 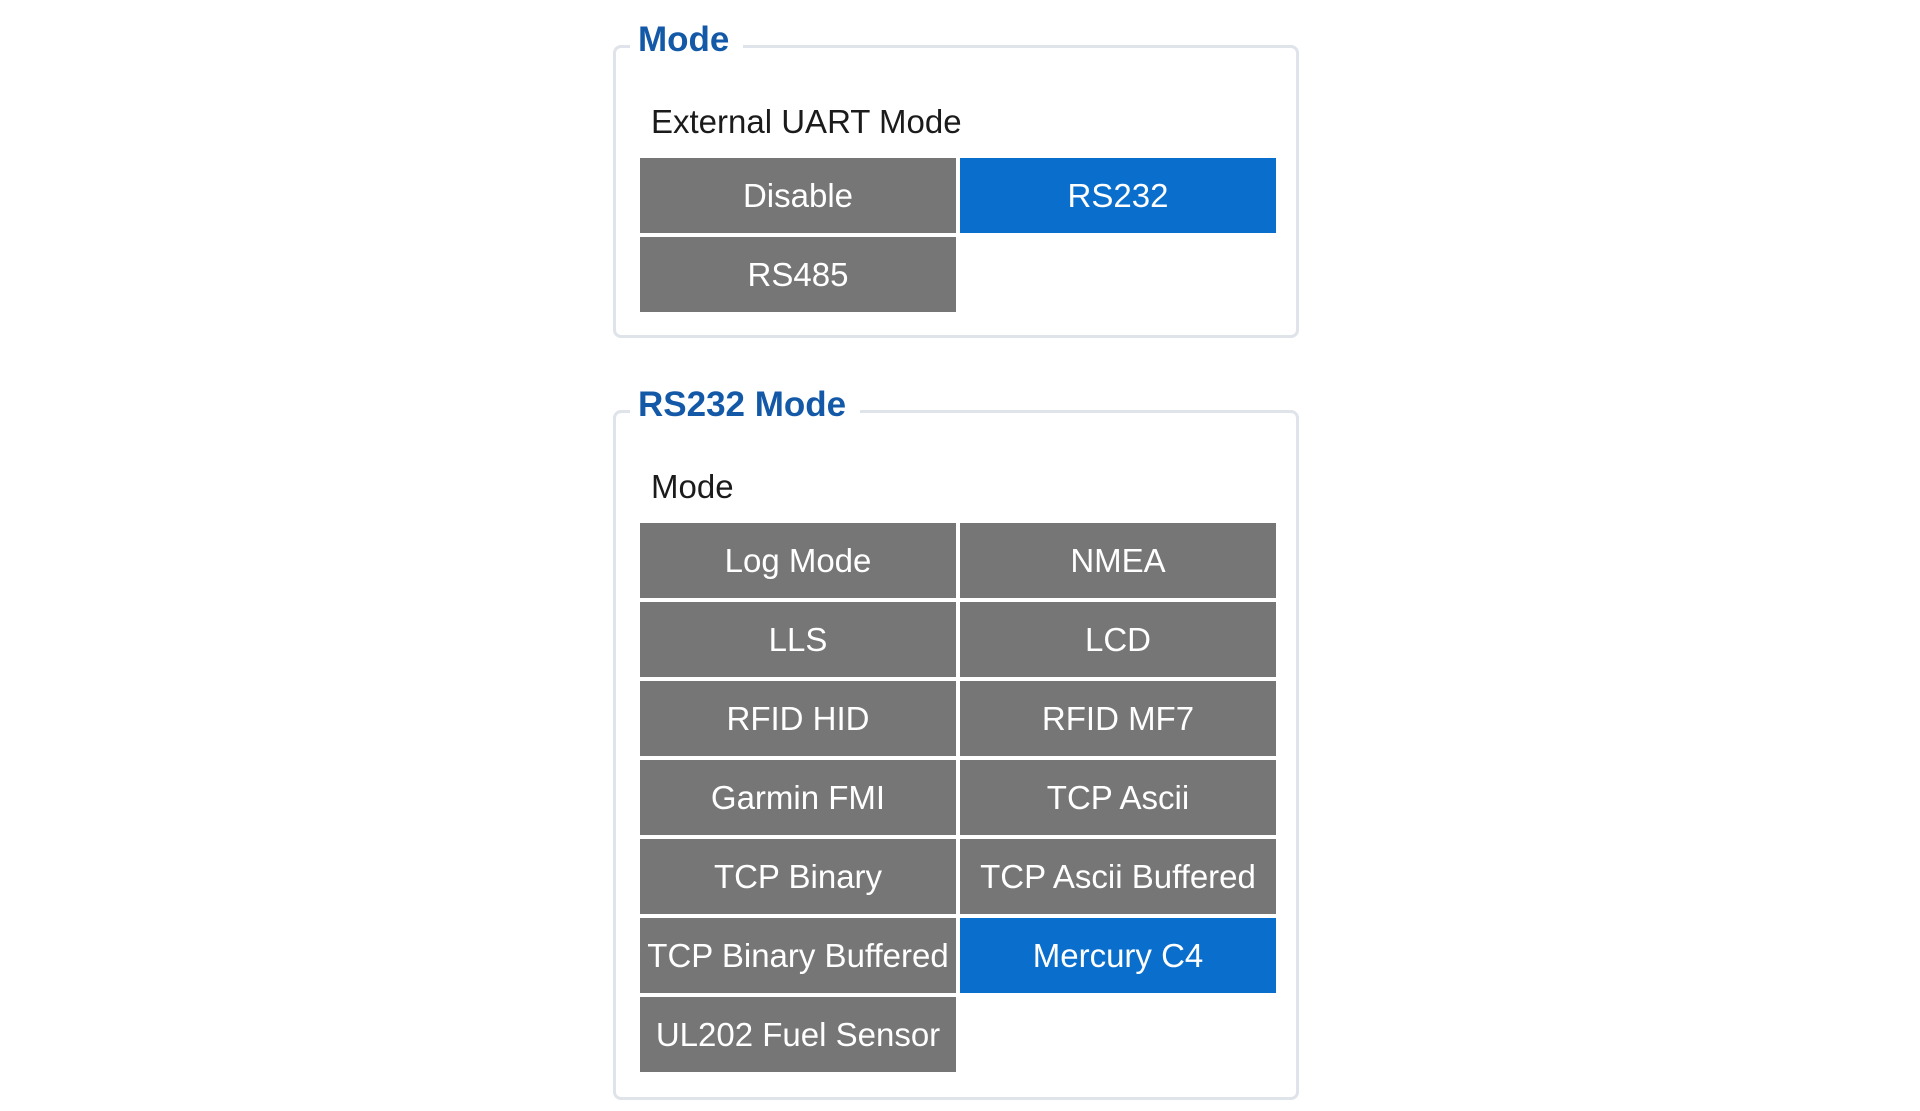 I want to click on option-log-mode: Log Mode, so click(x=798, y=560).